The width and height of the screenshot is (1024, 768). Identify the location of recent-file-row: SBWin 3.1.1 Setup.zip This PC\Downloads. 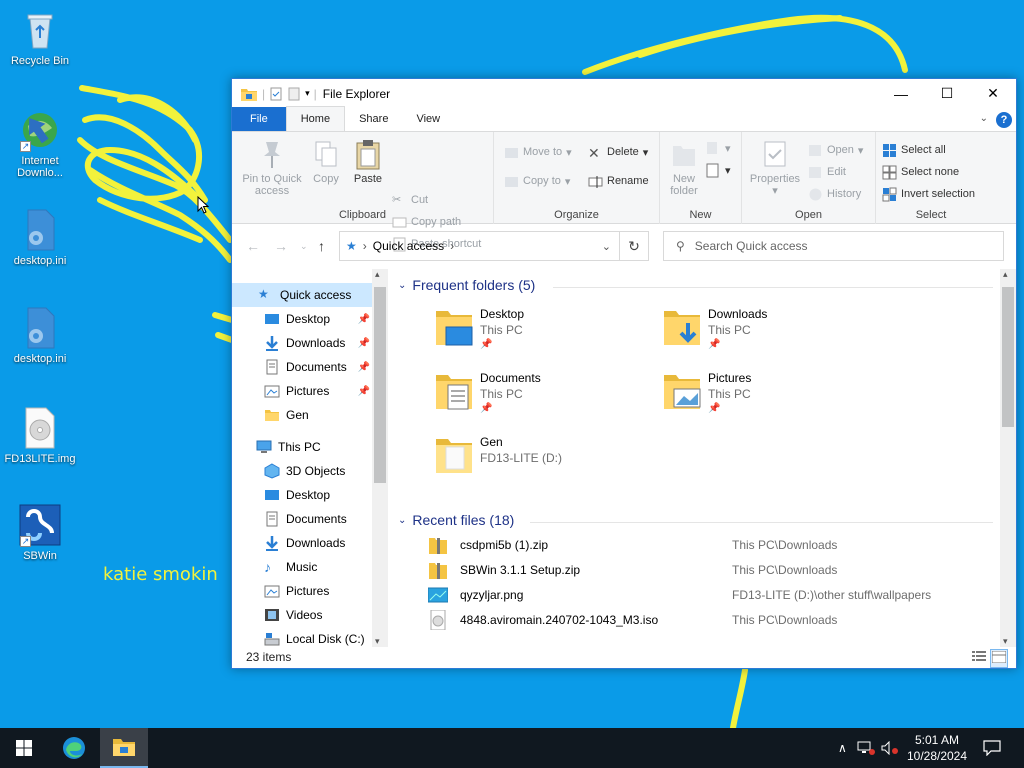
(708, 570).